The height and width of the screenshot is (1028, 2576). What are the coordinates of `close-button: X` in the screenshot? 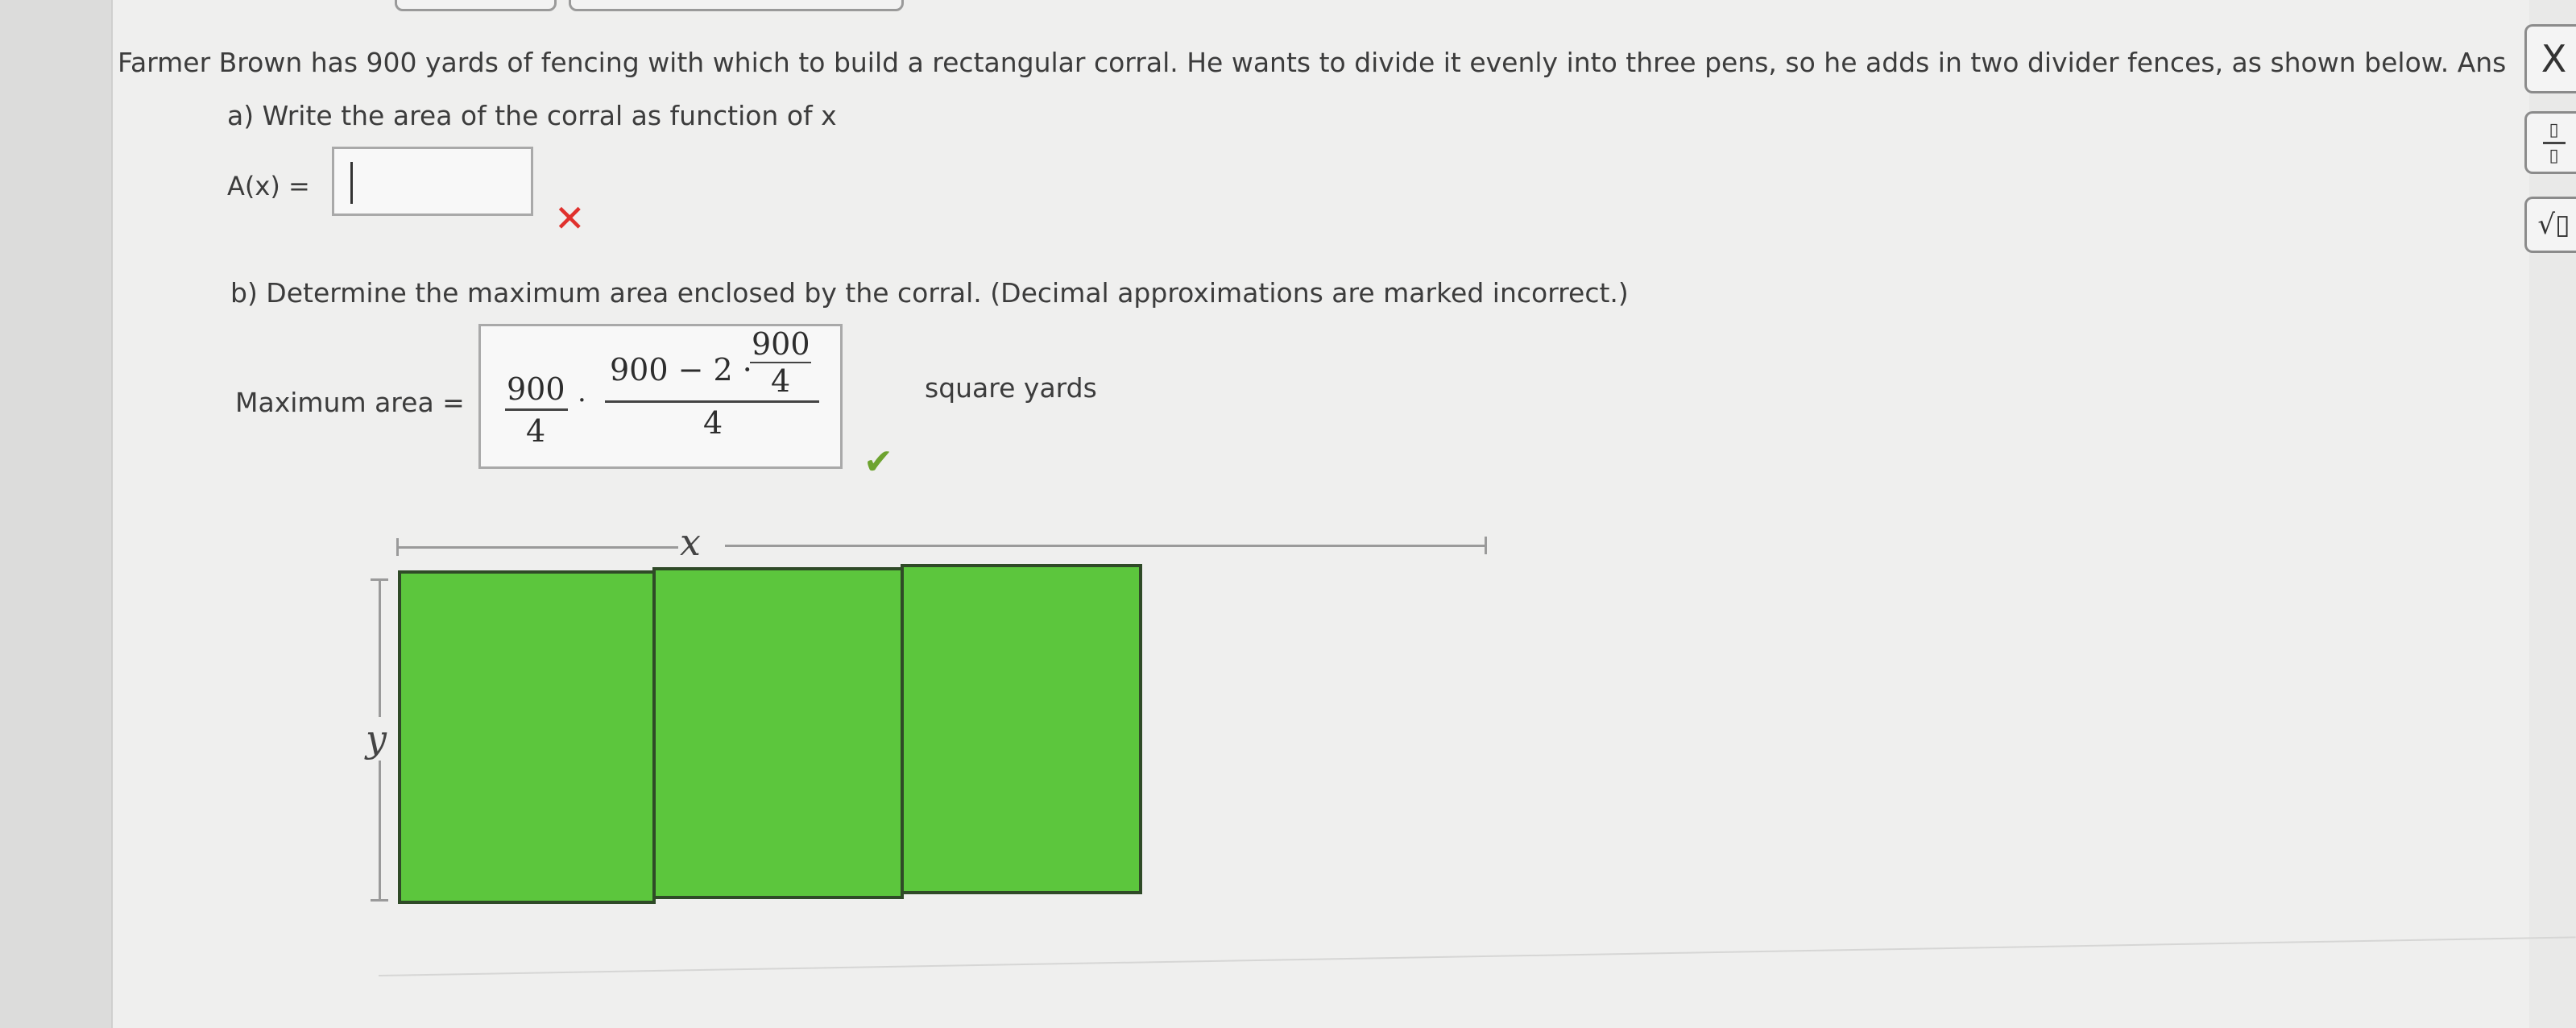 It's located at (2550, 58).